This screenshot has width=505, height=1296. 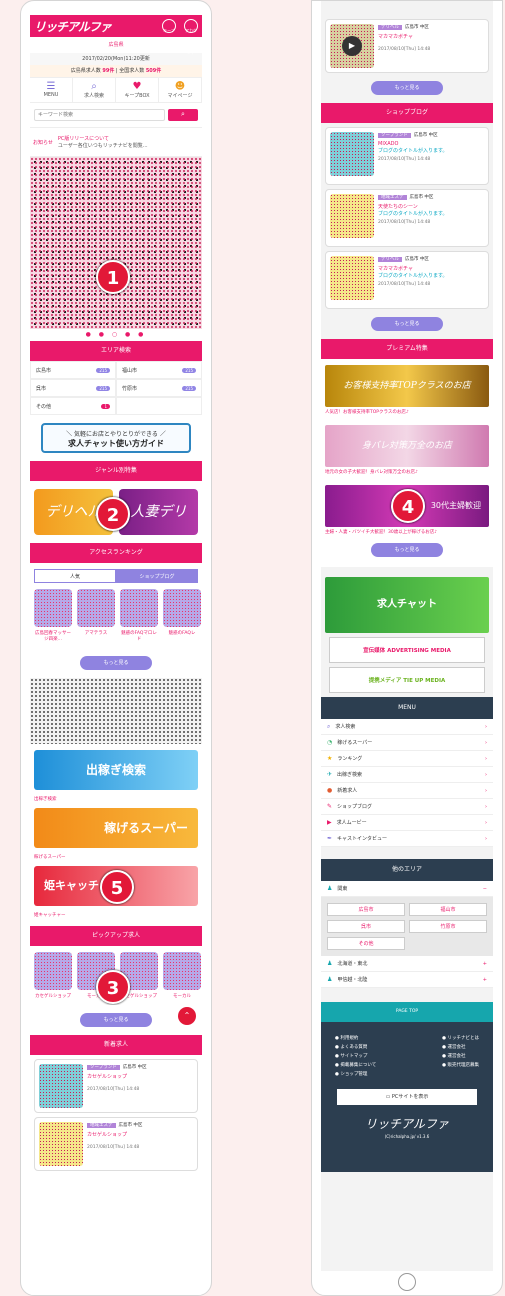 What do you see at coordinates (116, 335) in the screenshot?
I see `carousel-dots: ● ● ○ ● ●` at bounding box center [116, 335].